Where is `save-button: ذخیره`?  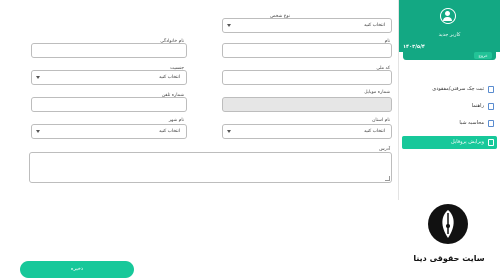 save-button: ذخیره is located at coordinates (77, 269).